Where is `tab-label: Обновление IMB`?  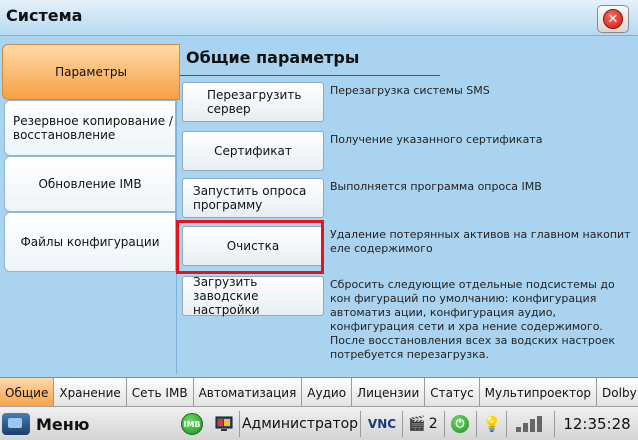
tab-label: Обновление IMB is located at coordinates (90, 184).